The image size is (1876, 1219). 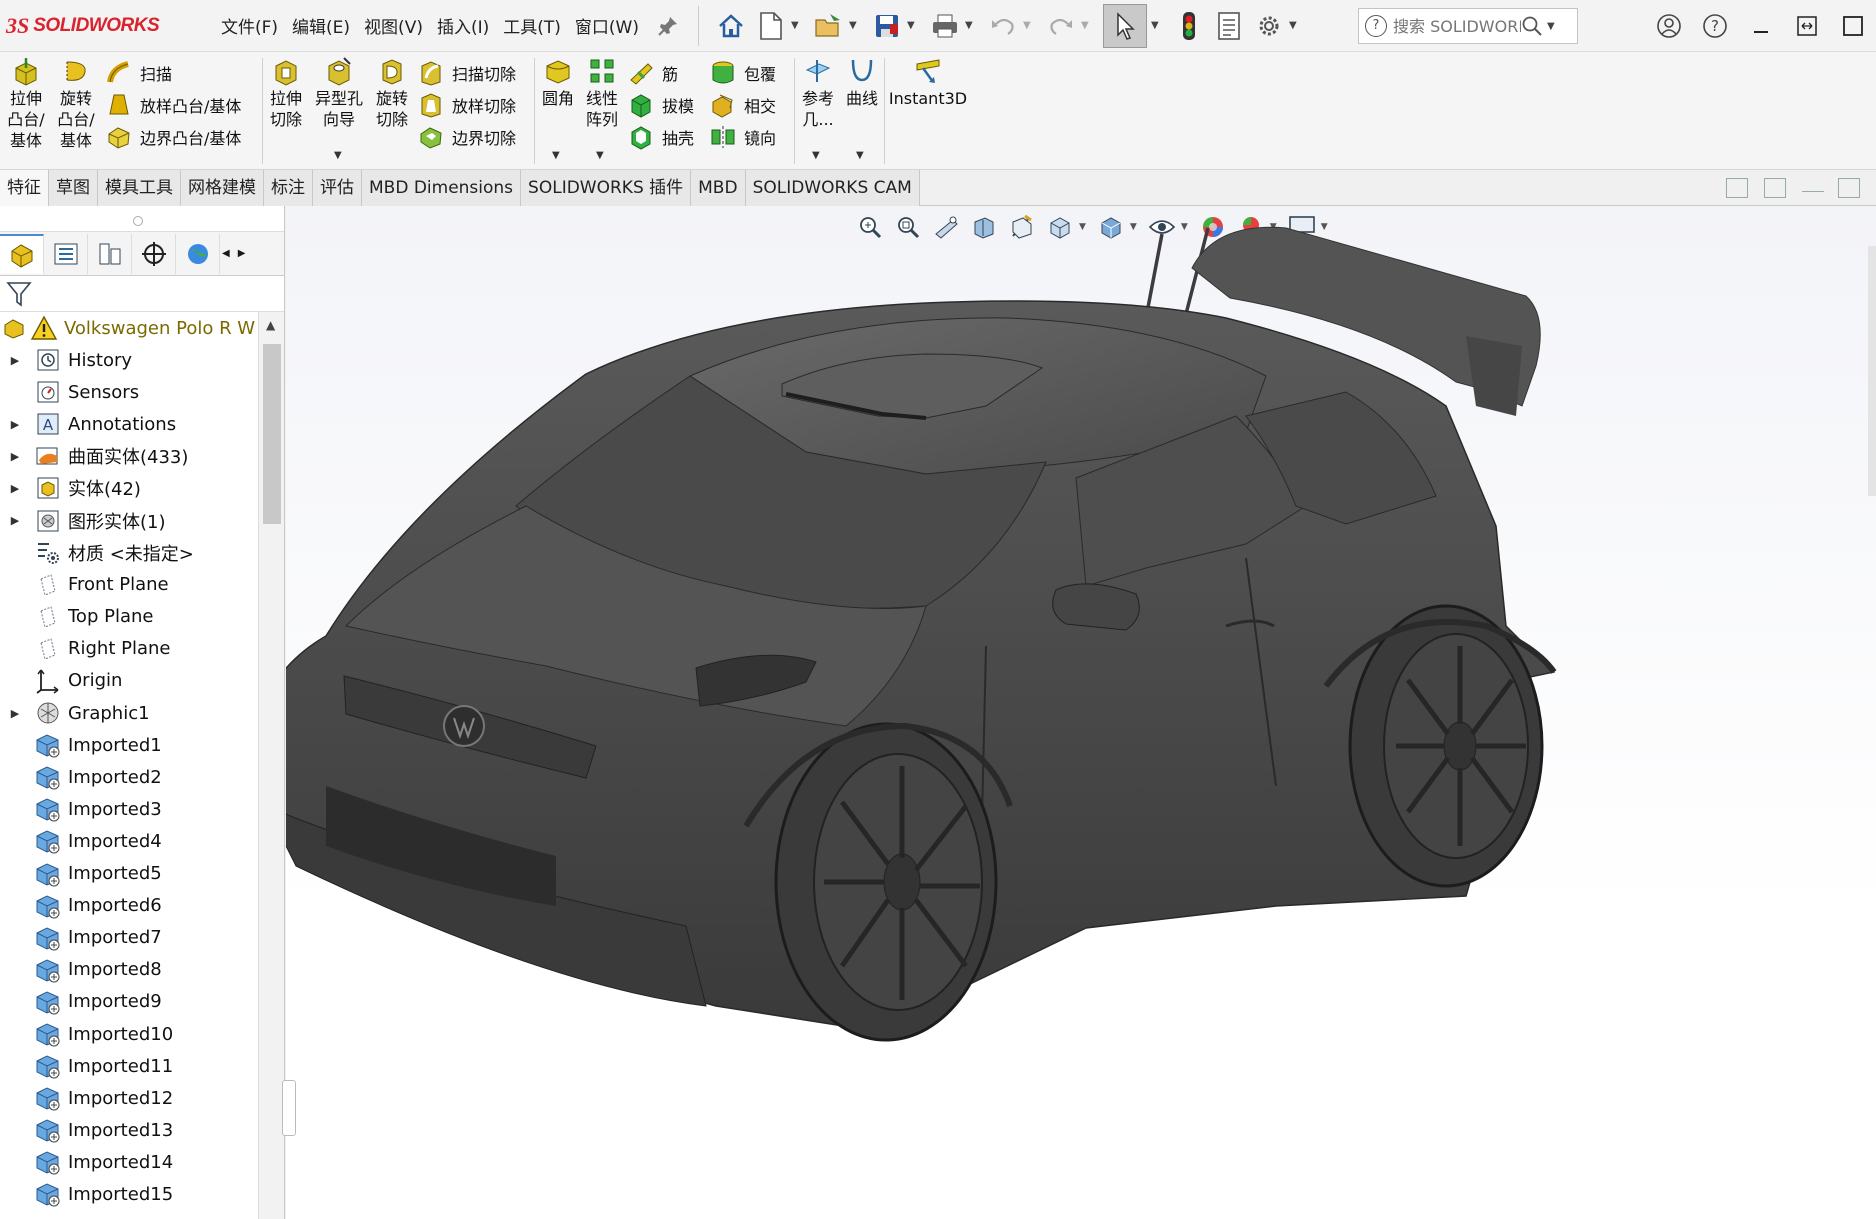 I want to click on revolve-boss-button: 旋转 凸台/ 基体, so click(x=76, y=103).